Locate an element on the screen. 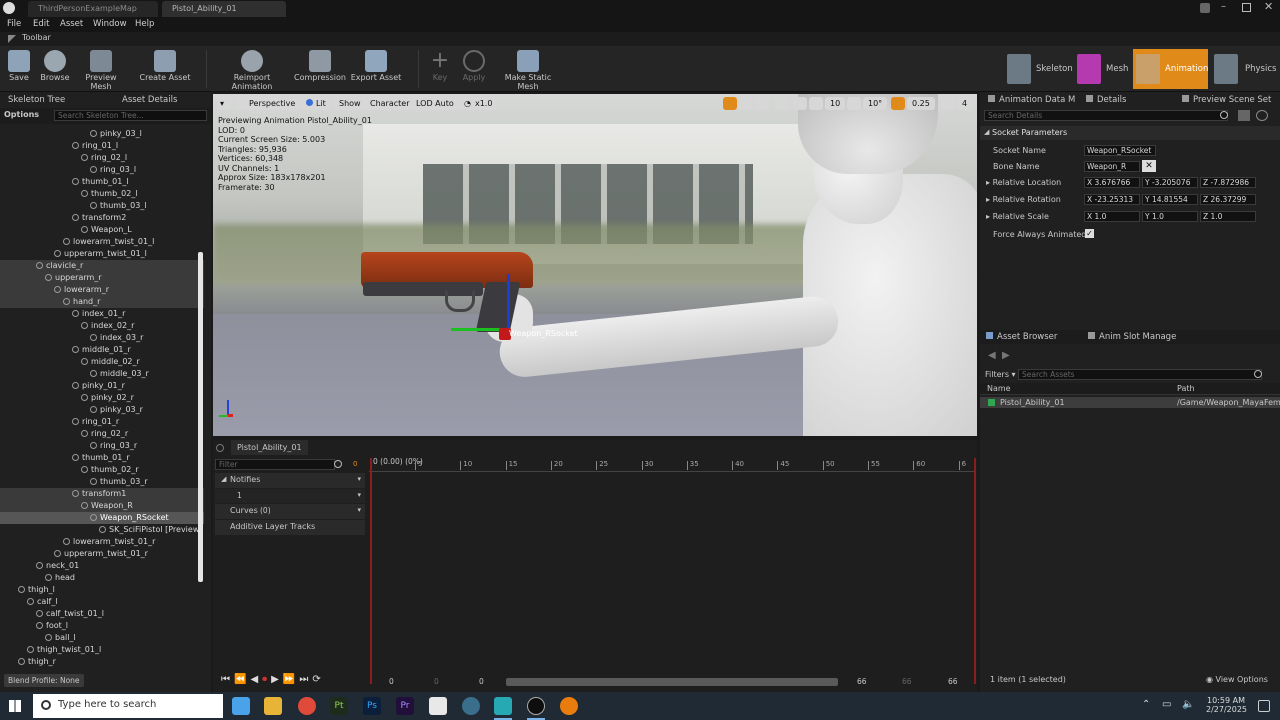  bone-tree-row: thumb_01_l is located at coordinates (102, 182).